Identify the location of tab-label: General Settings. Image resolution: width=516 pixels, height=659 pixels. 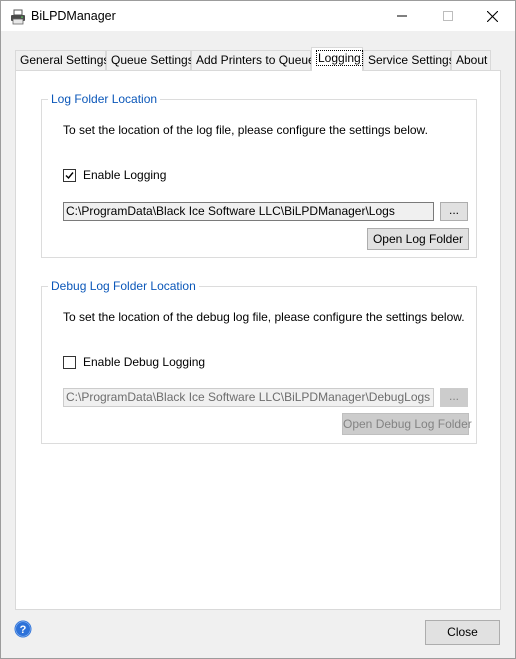
(65, 60).